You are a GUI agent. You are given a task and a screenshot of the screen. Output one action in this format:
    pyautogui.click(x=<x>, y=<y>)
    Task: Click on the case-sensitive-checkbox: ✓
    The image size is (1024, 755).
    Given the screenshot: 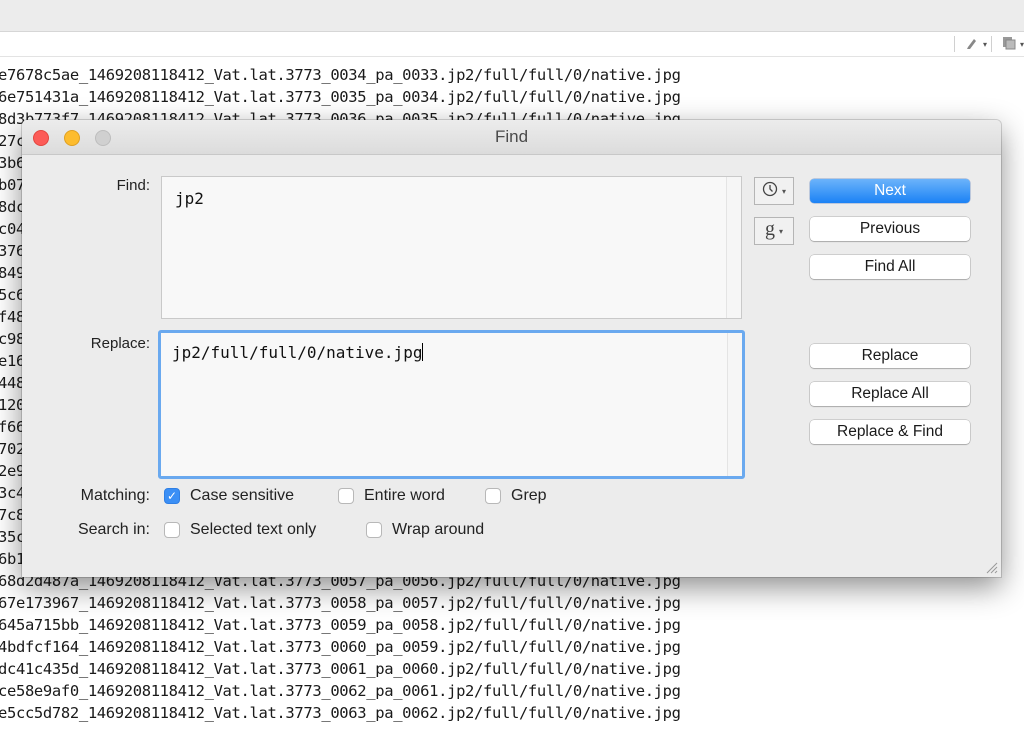 What is the action you would take?
    pyautogui.click(x=172, y=496)
    